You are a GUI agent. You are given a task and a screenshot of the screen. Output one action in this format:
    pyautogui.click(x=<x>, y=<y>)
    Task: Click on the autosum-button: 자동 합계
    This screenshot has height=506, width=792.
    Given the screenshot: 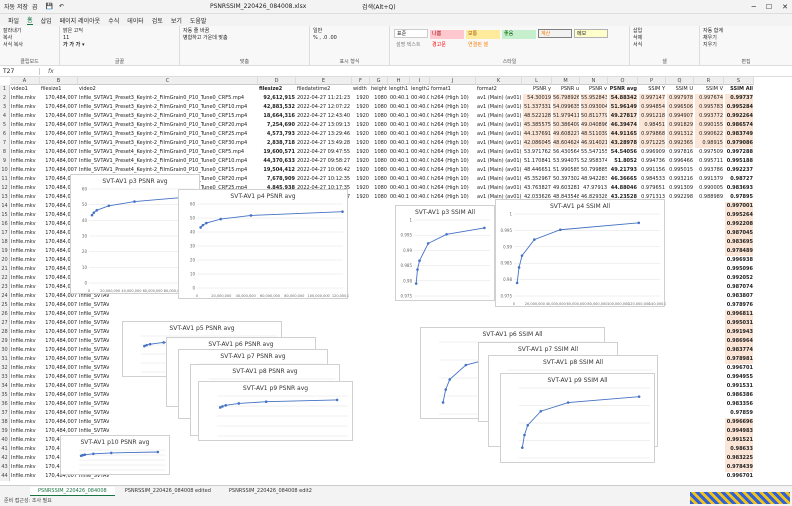 What is the action you would take?
    pyautogui.click(x=746, y=31)
    